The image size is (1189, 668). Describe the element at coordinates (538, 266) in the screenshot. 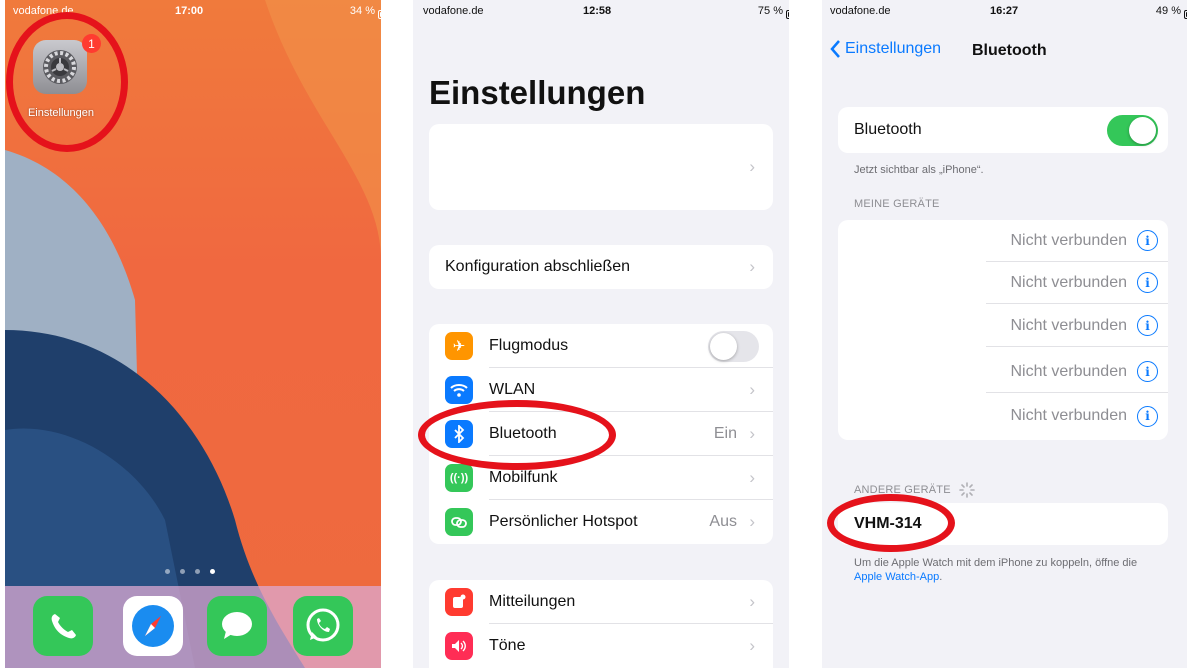

I see `config-label: Konfiguration abschließen` at that location.